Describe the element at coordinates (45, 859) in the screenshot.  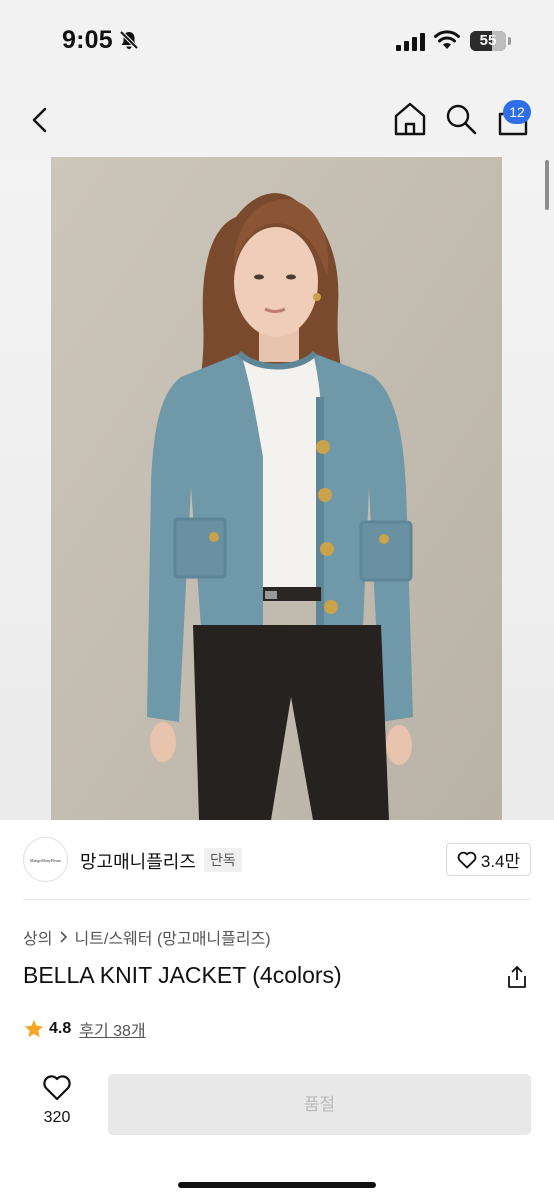
I see `brand-logo: MangoManyPlease` at that location.